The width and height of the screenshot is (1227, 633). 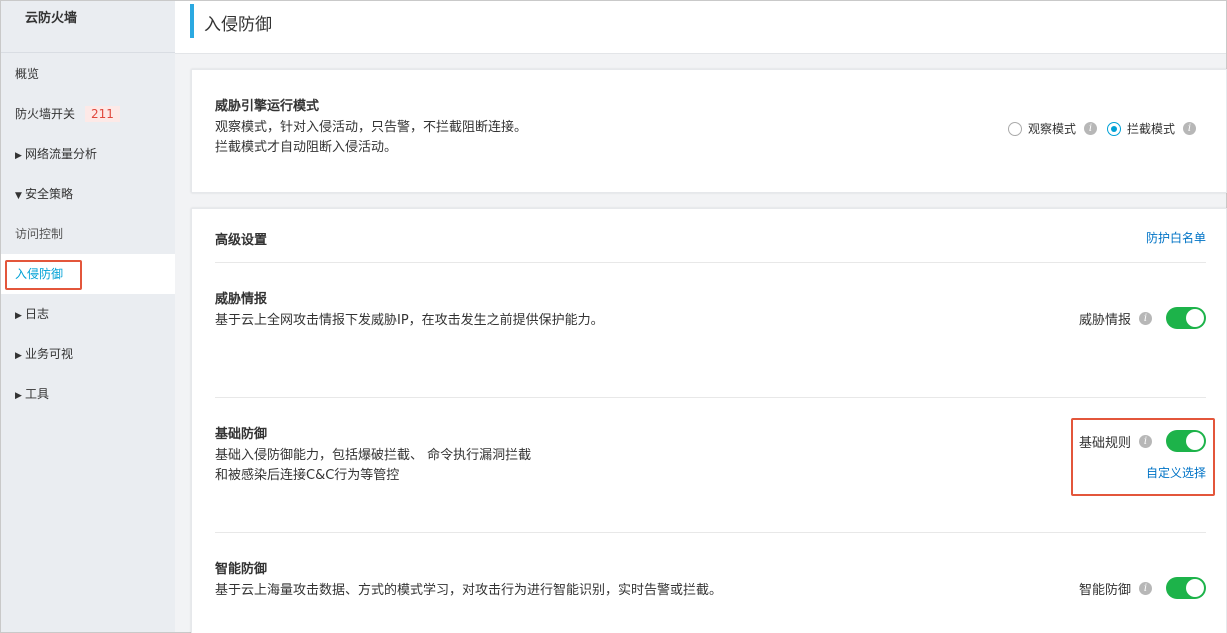 What do you see at coordinates (1104, 320) in the screenshot?
I see `toggle-label: 威胁情报` at bounding box center [1104, 320].